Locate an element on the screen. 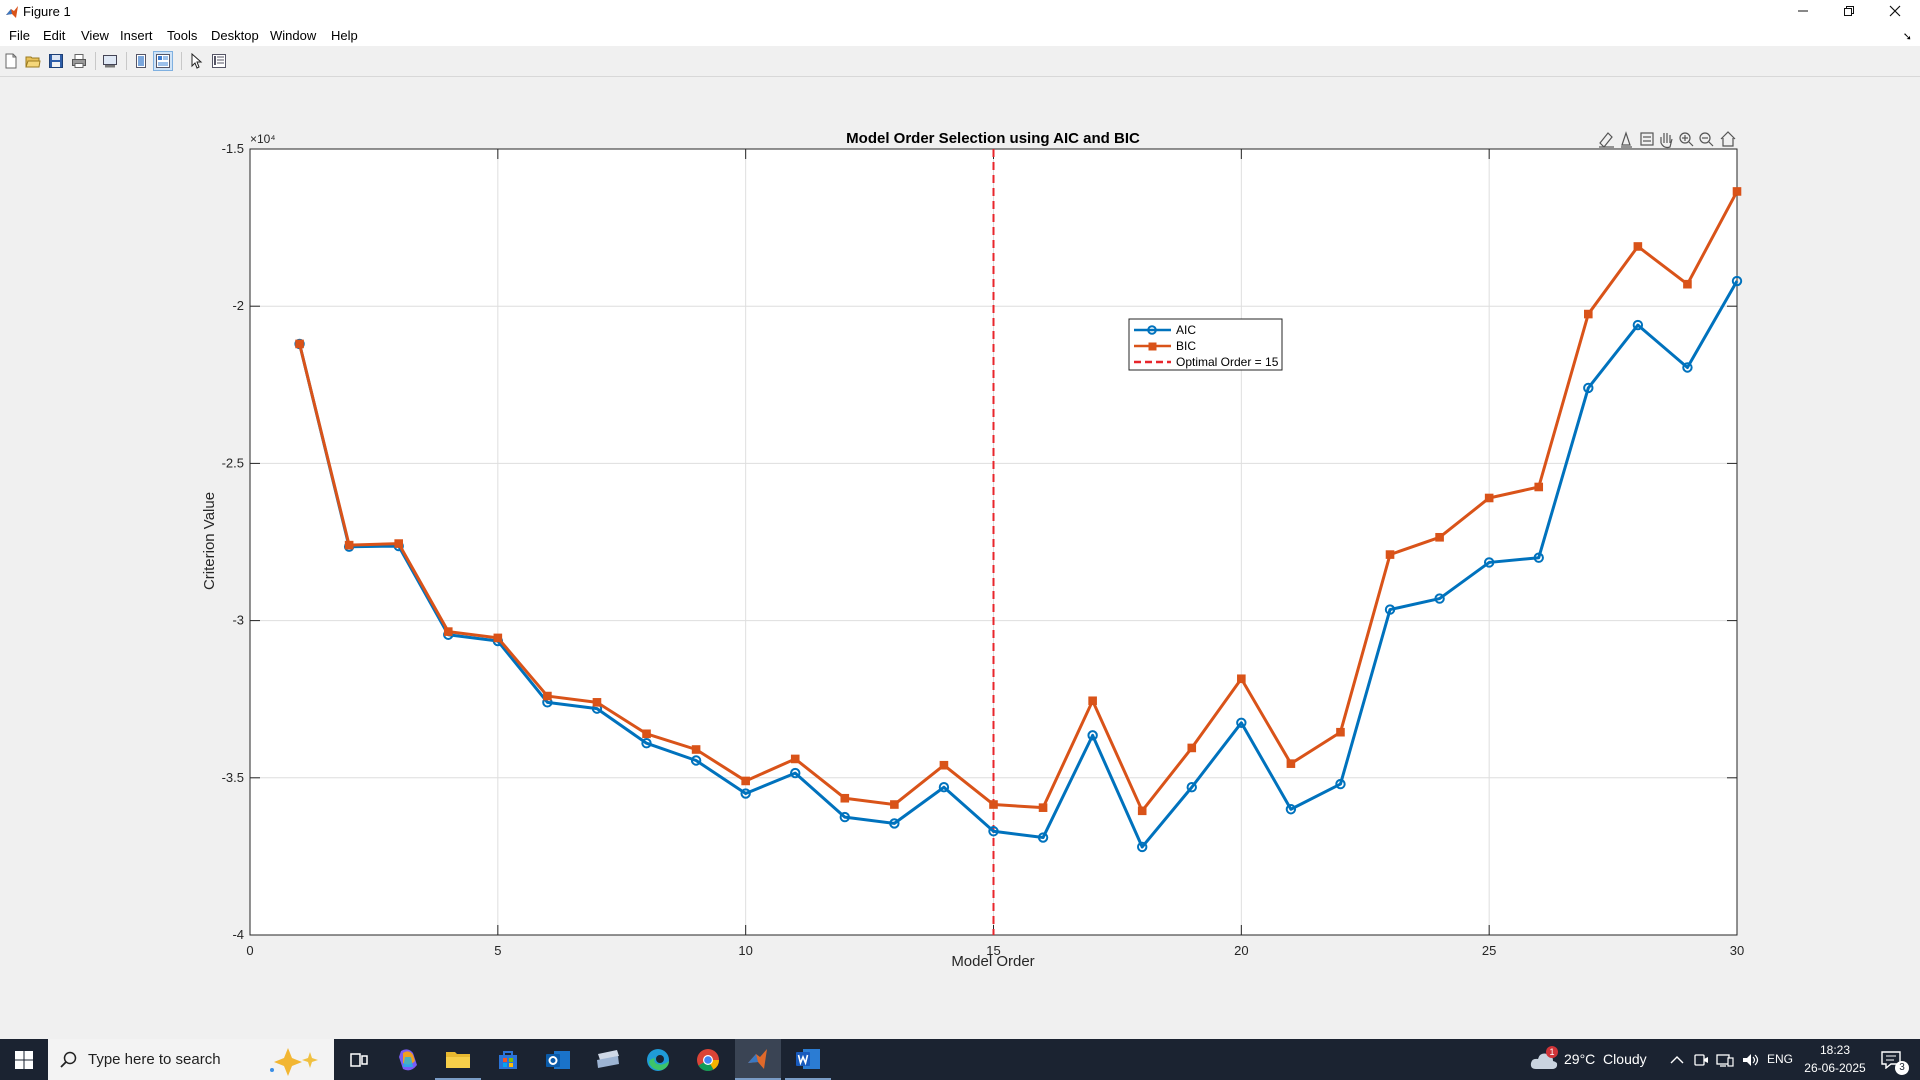 Image resolution: width=1920 pixels, height=1080 pixels. matlab-icon is located at coordinates (757, 1058).